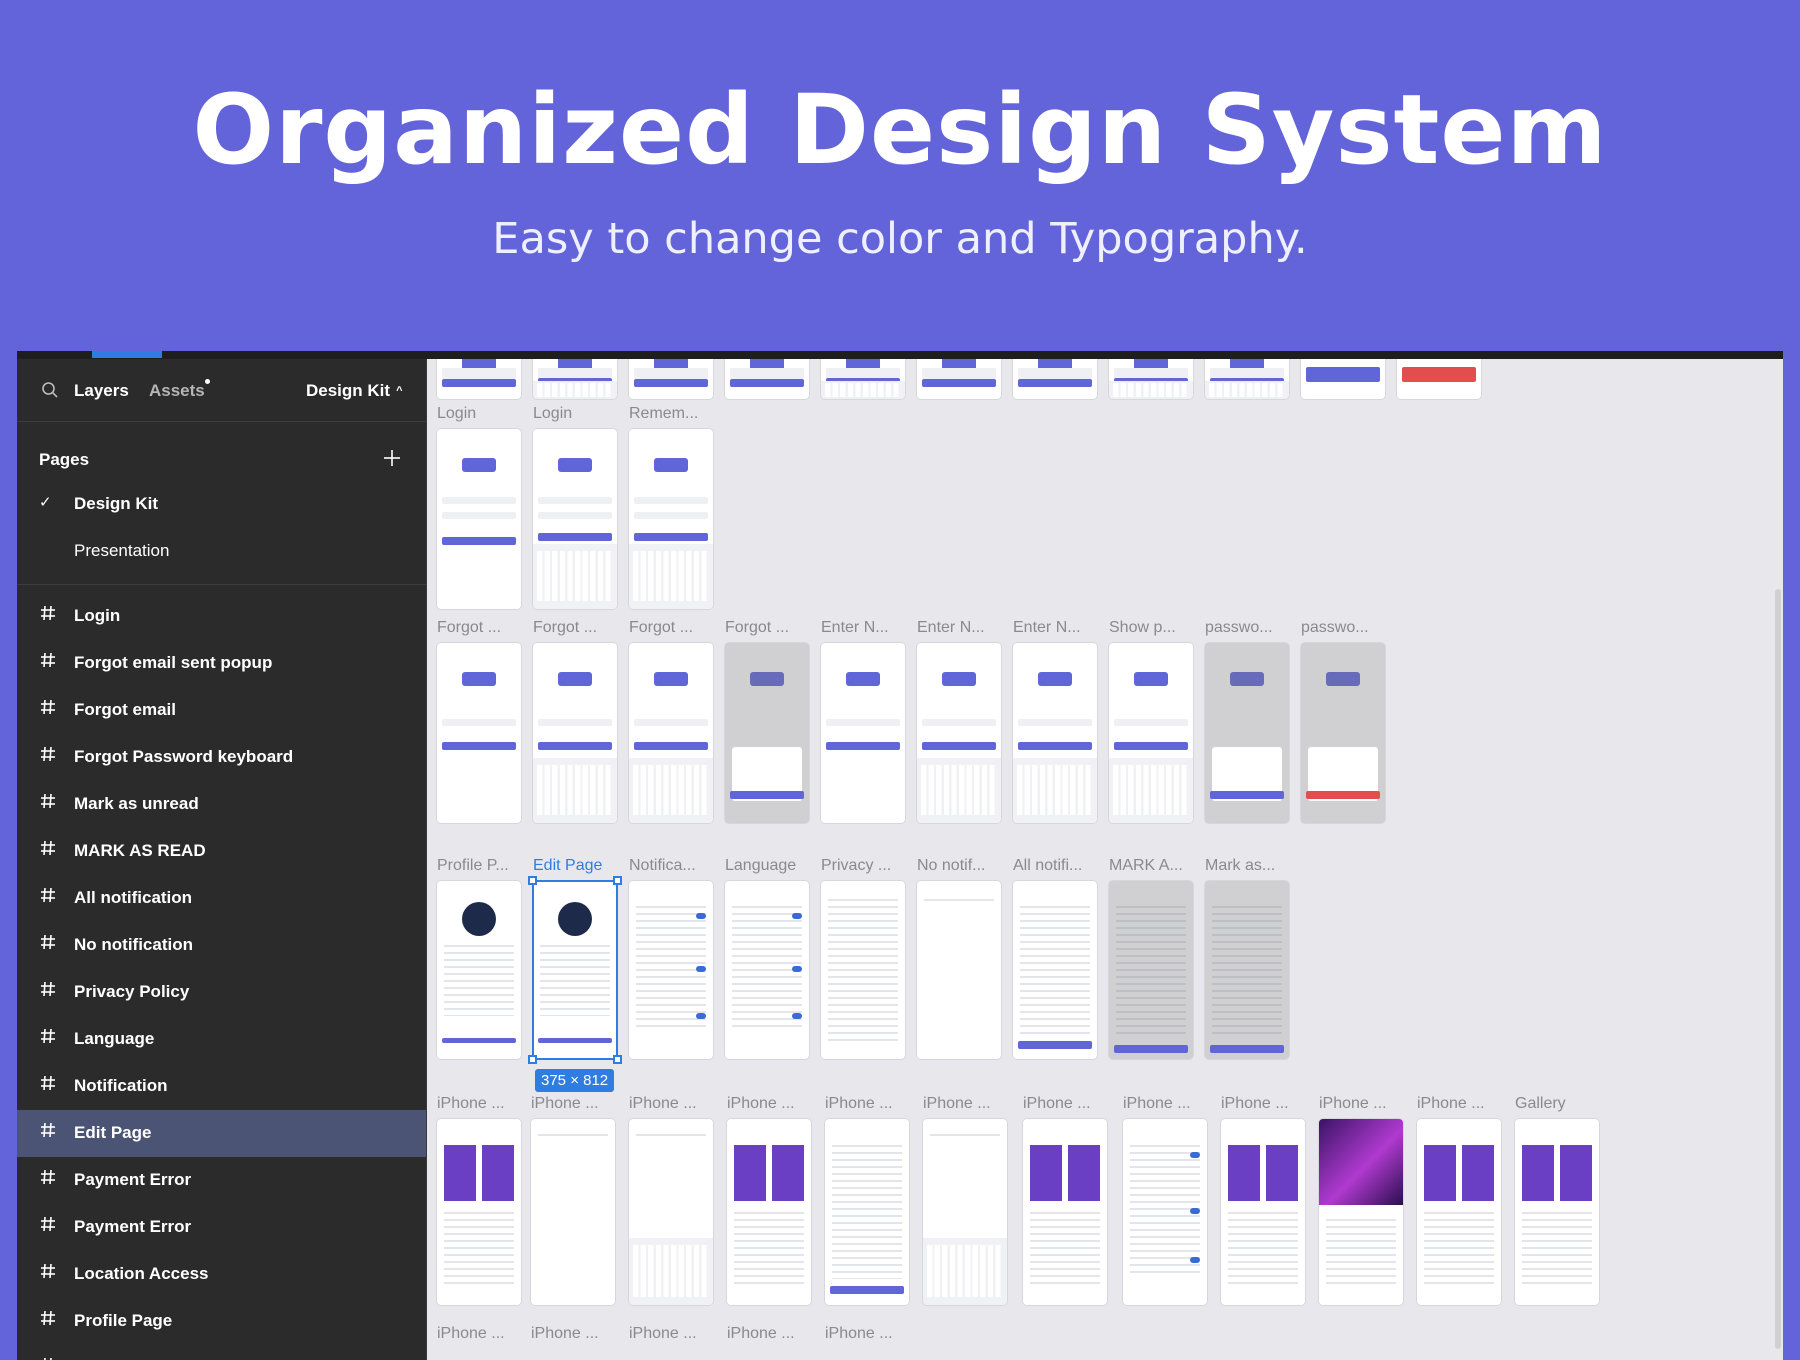 The width and height of the screenshot is (1800, 1360). Describe the element at coordinates (221, 992) in the screenshot. I see `layer-item: Privacy Policy` at that location.